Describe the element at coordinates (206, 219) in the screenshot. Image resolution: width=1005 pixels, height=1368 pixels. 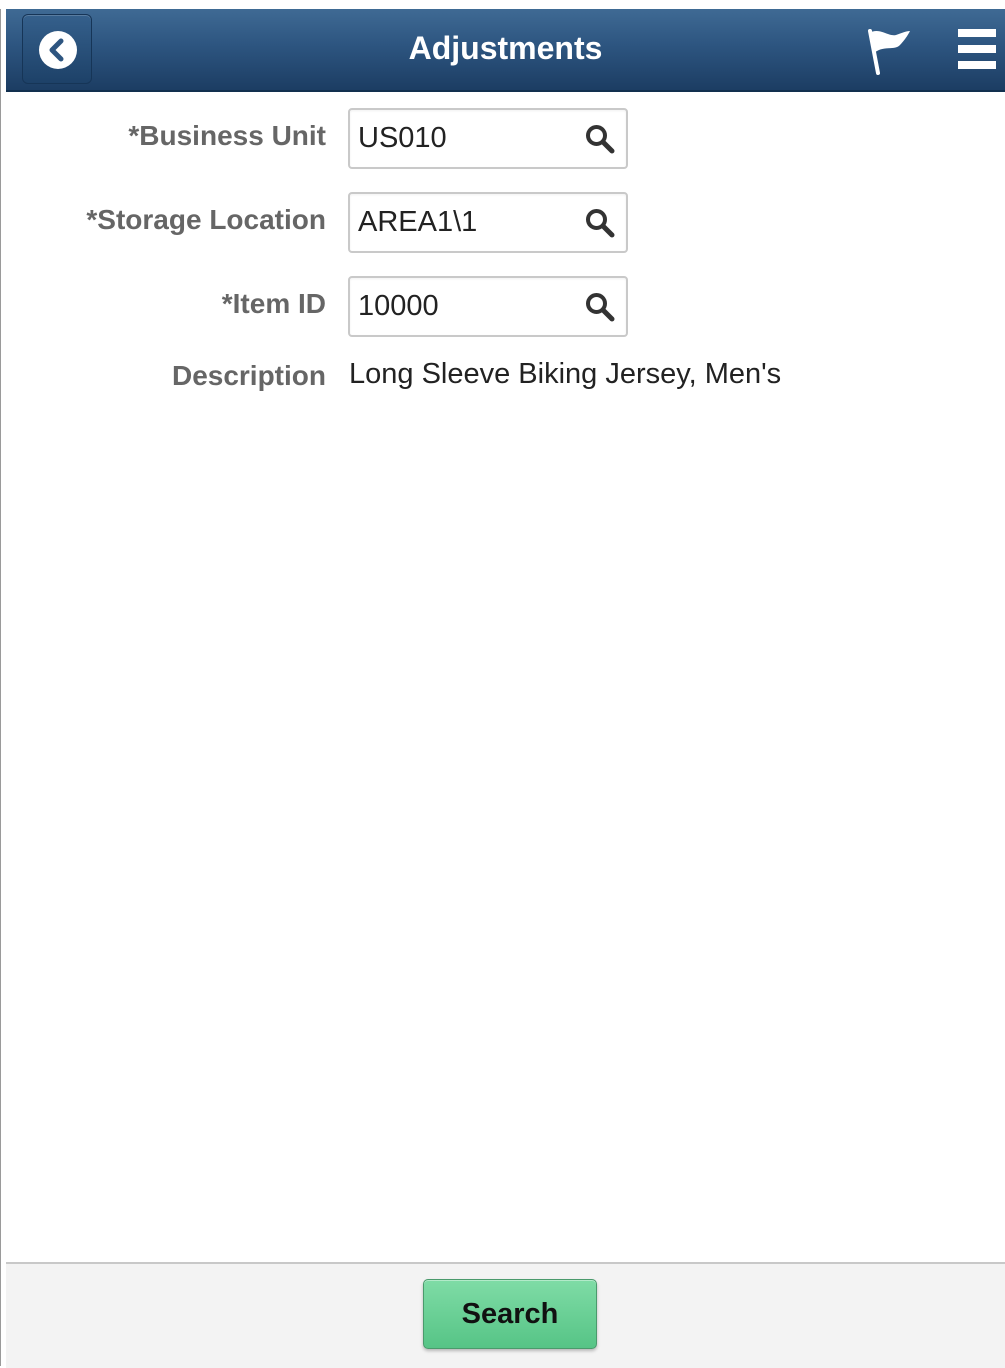
I see `storage-location-label: *Storage Location` at that location.